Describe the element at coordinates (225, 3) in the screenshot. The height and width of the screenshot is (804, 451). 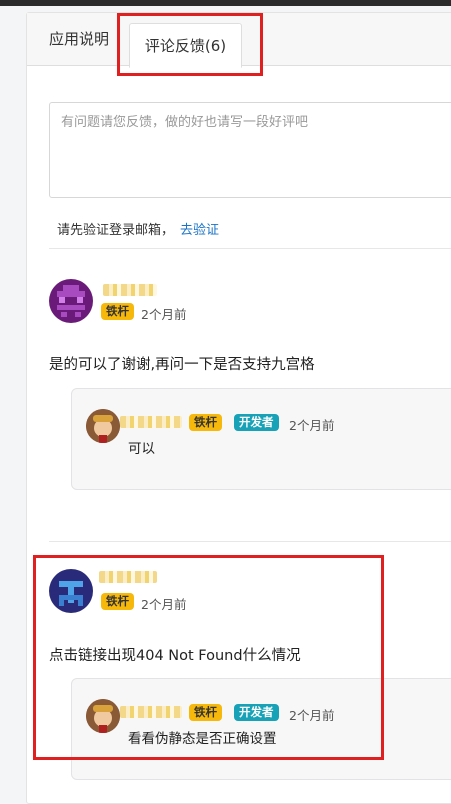
I see `top-bar` at that location.